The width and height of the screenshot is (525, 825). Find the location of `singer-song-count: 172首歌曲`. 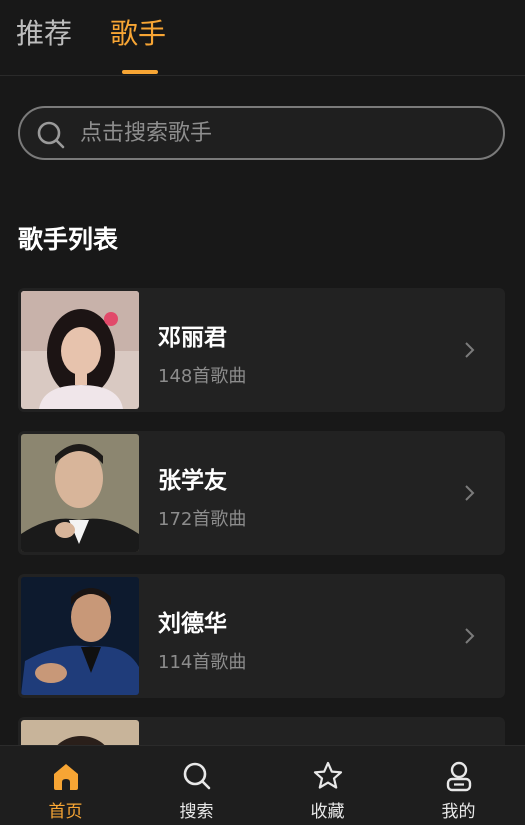

singer-song-count: 172首歌曲 is located at coordinates (202, 519).